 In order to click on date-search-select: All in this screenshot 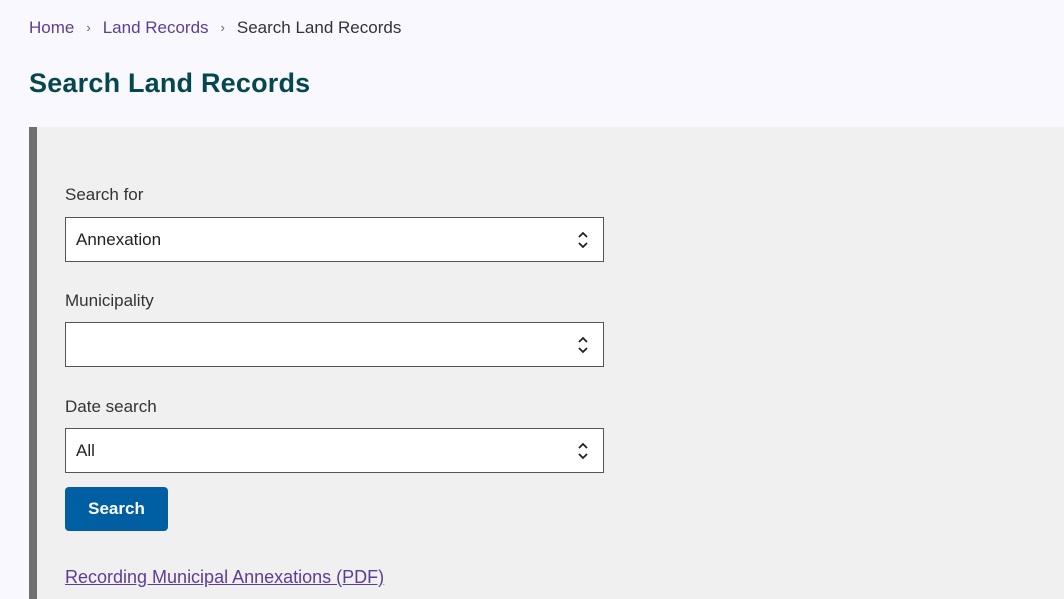, I will do `click(334, 450)`.